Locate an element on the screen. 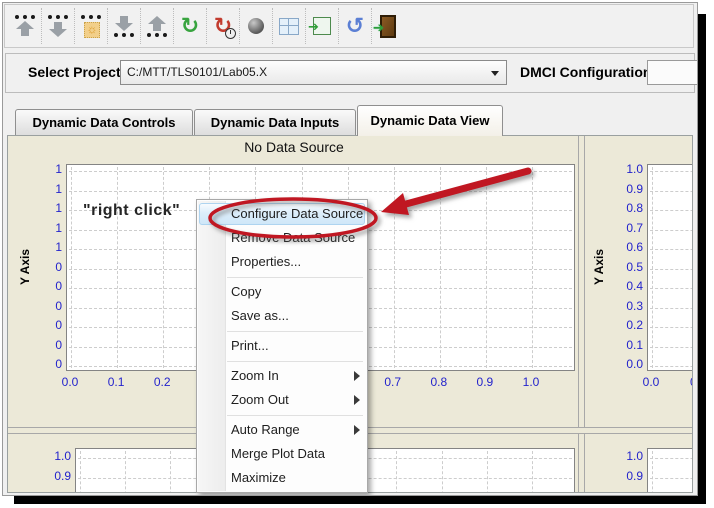  y-tick-label: 0.5 is located at coordinates (634, 266).